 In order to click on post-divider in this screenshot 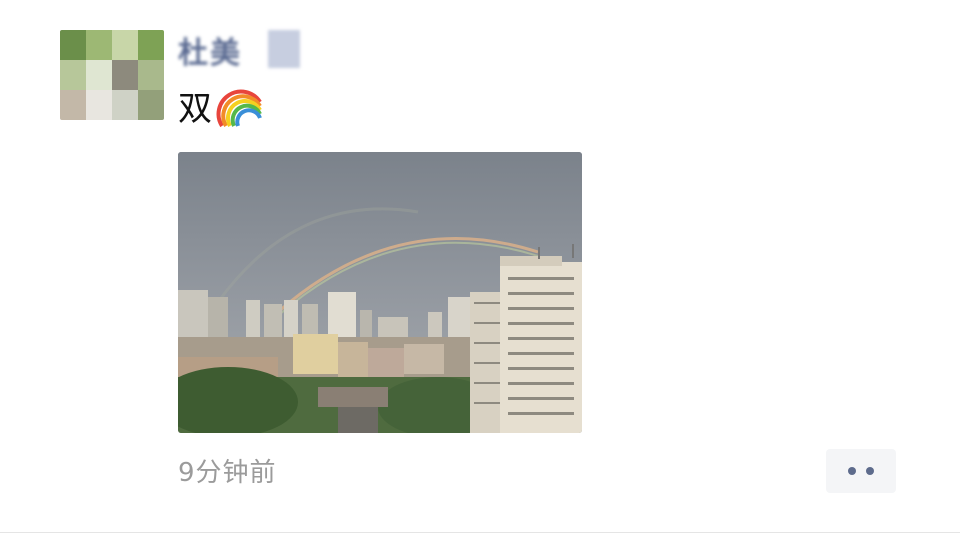, I will do `click(480, 532)`.